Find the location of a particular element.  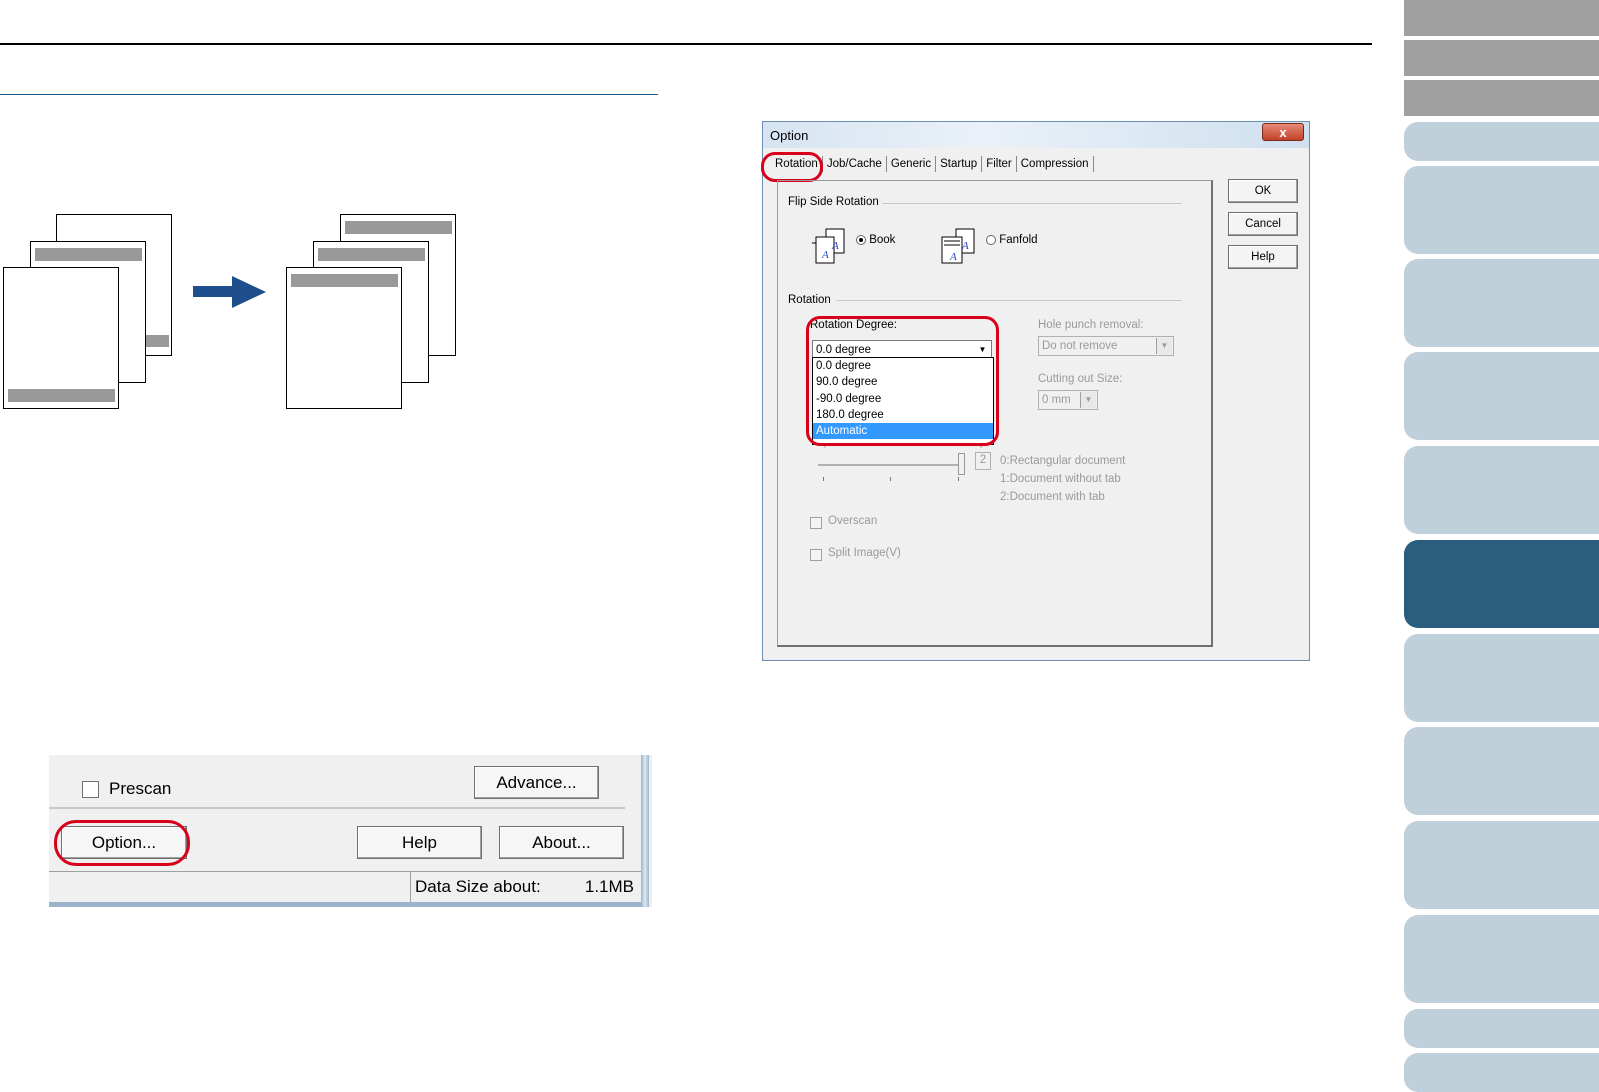

legend-line: 1:Document without tab is located at coordinates (1060, 479).